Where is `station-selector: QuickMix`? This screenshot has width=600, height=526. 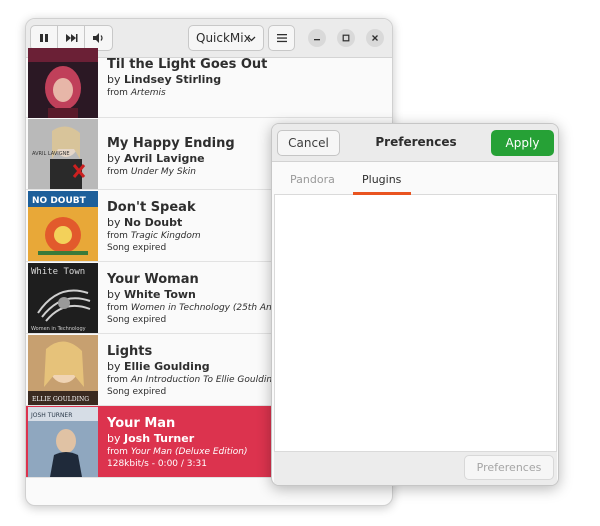 station-selector: QuickMix is located at coordinates (226, 38).